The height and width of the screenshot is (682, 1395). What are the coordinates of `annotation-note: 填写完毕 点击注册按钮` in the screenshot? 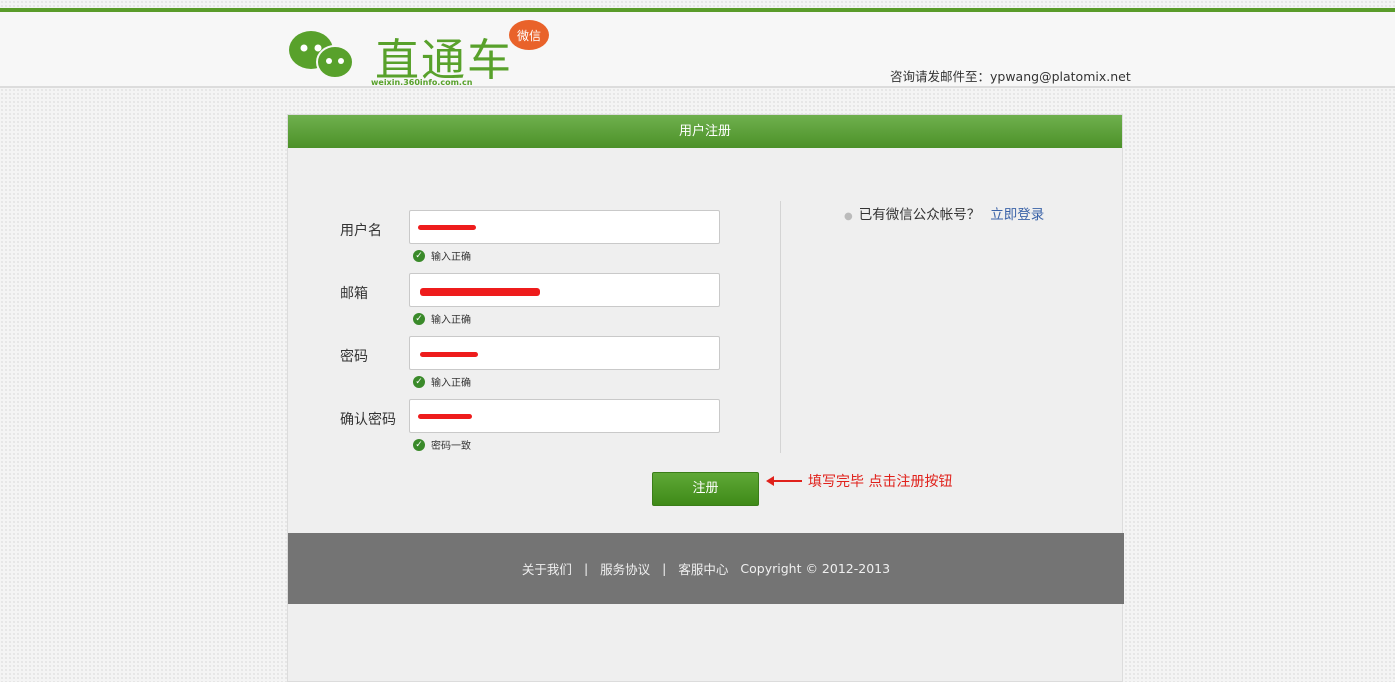 It's located at (859, 481).